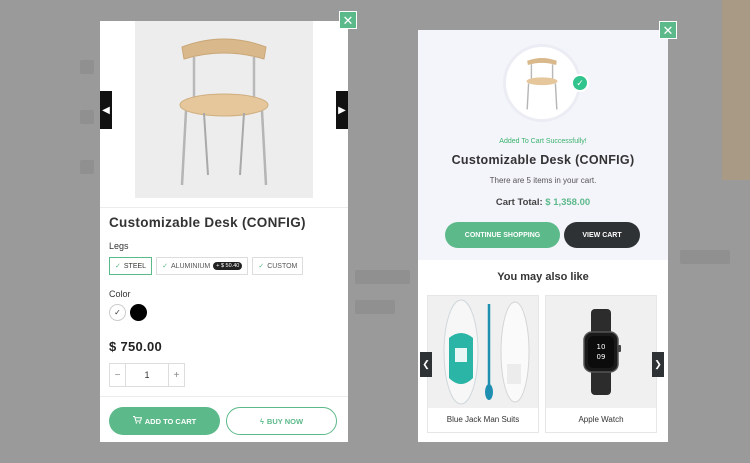 This screenshot has height=463, width=750. What do you see at coordinates (543, 141) in the screenshot?
I see `success-message: Added To Cart Successfully!` at bounding box center [543, 141].